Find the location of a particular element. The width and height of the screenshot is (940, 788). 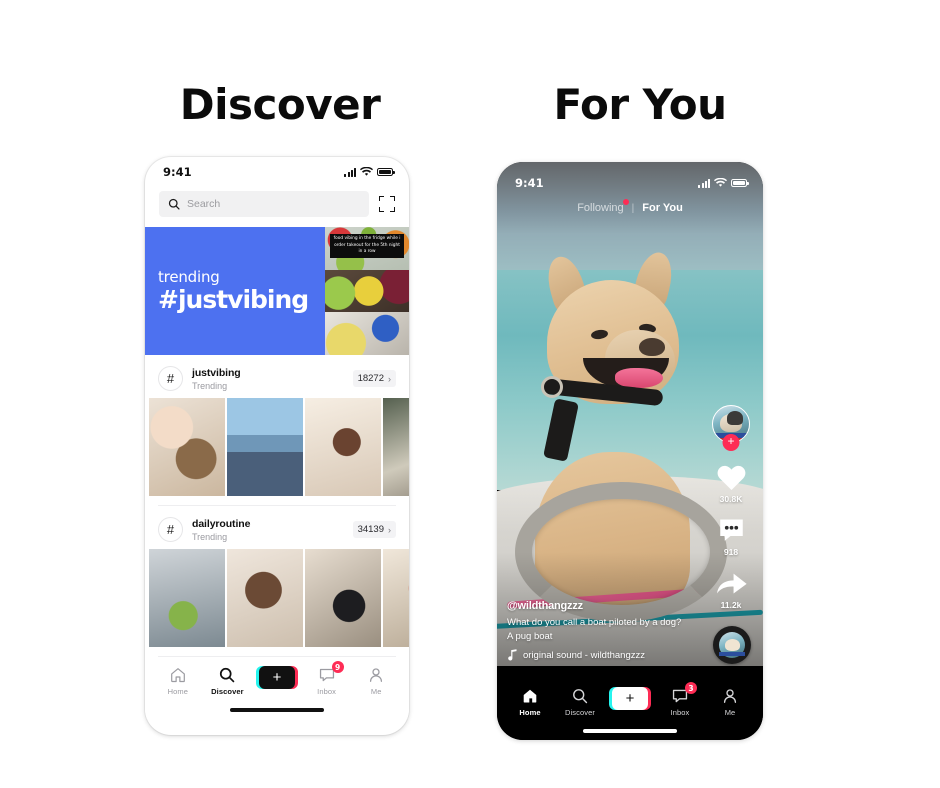

tab-following-label: Following is located at coordinates (600, 208).